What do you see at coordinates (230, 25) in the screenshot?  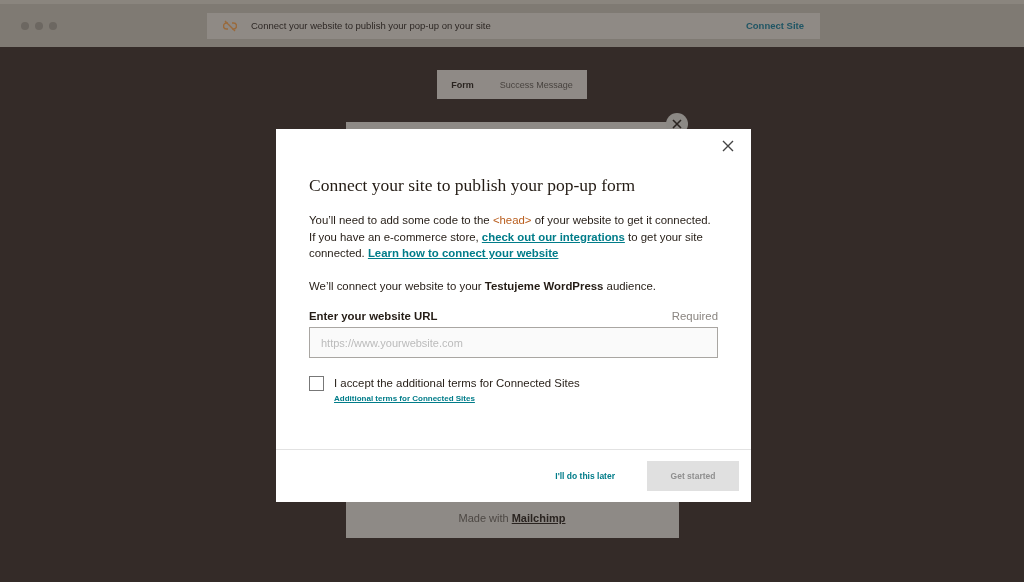 I see `broken-link-icon` at bounding box center [230, 25].